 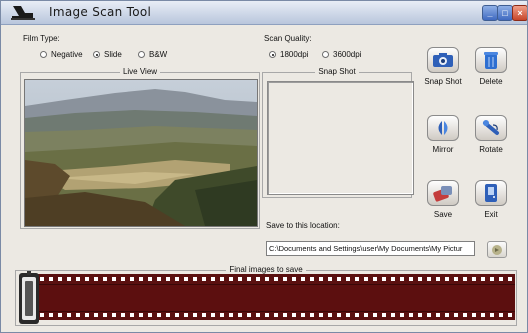 What do you see at coordinates (443, 214) in the screenshot?
I see `save-label: Save` at bounding box center [443, 214].